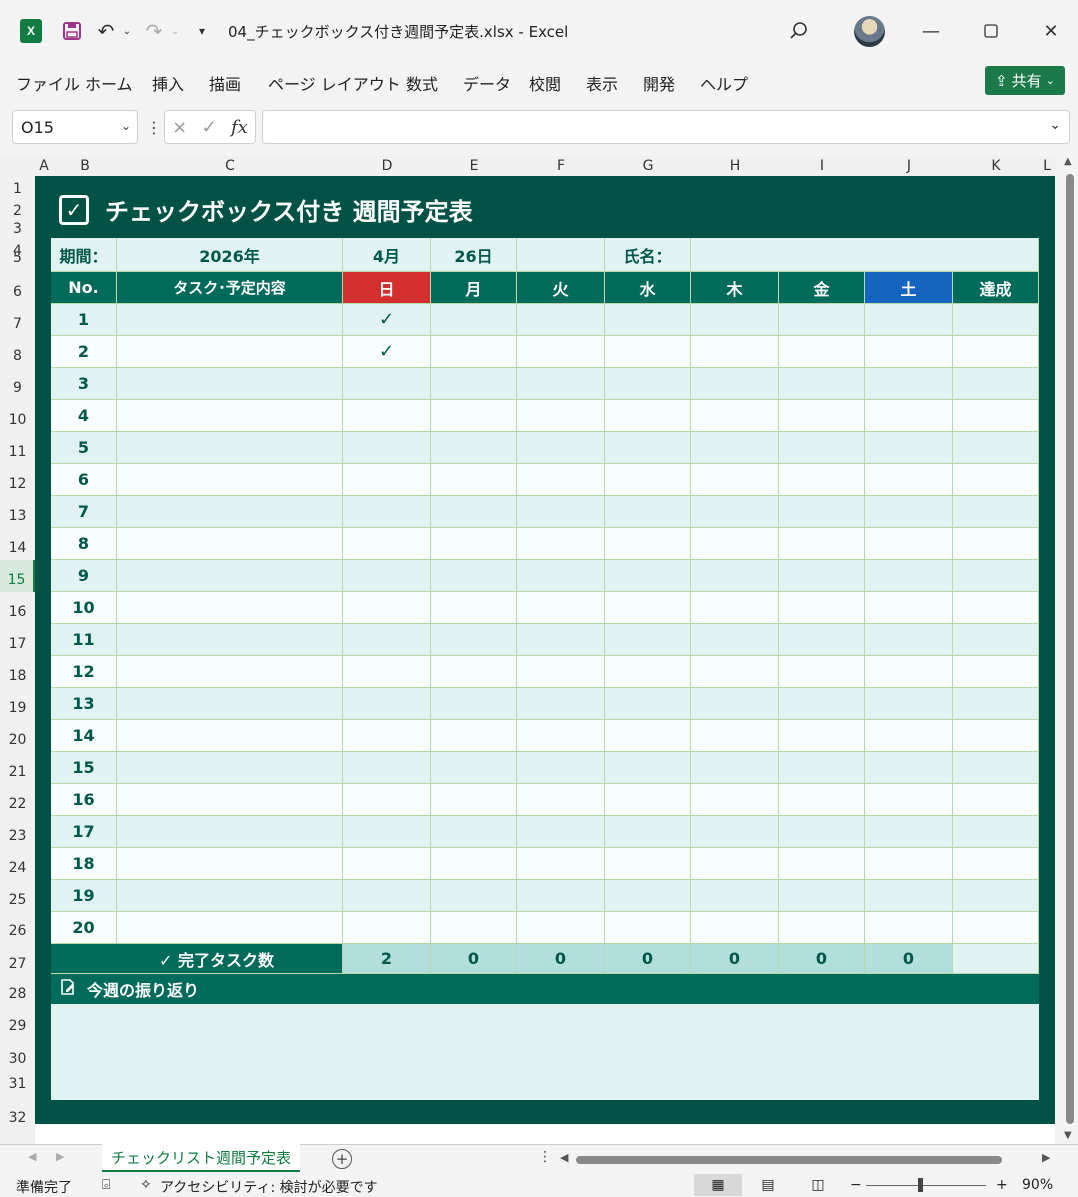 This screenshot has height=1197, width=1078. Describe the element at coordinates (545, 1157) in the screenshot. I see `tab-split-grip-icon: ⋮` at that location.